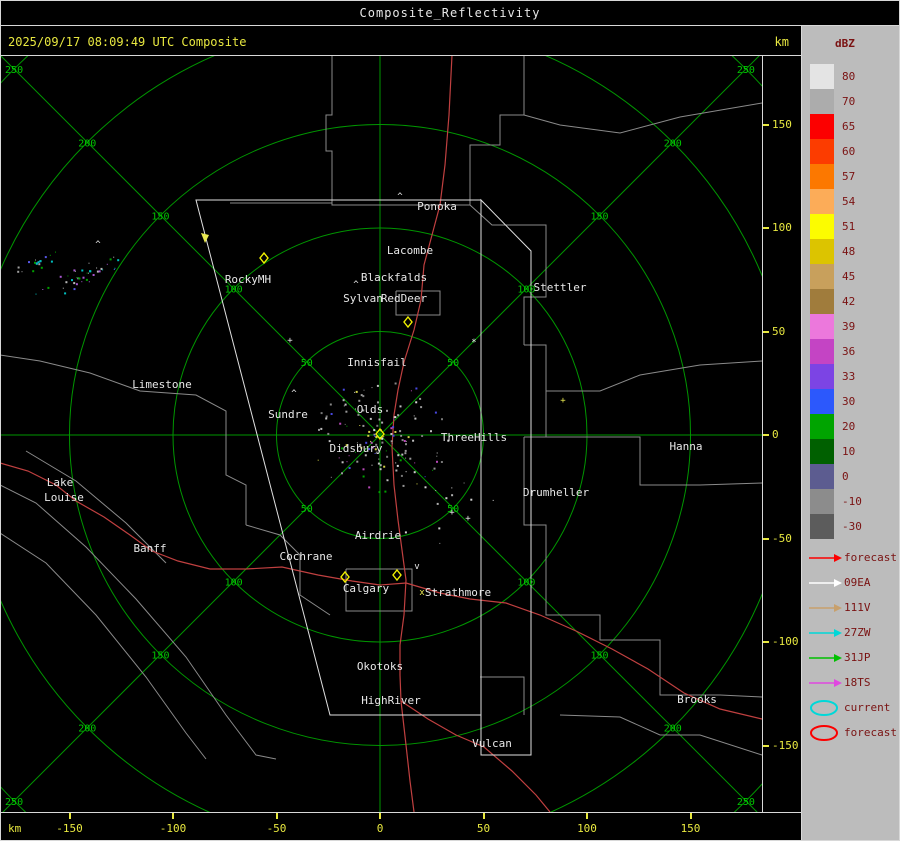 The image size is (900, 841). I want to click on city-label: Ponoka, so click(437, 206).